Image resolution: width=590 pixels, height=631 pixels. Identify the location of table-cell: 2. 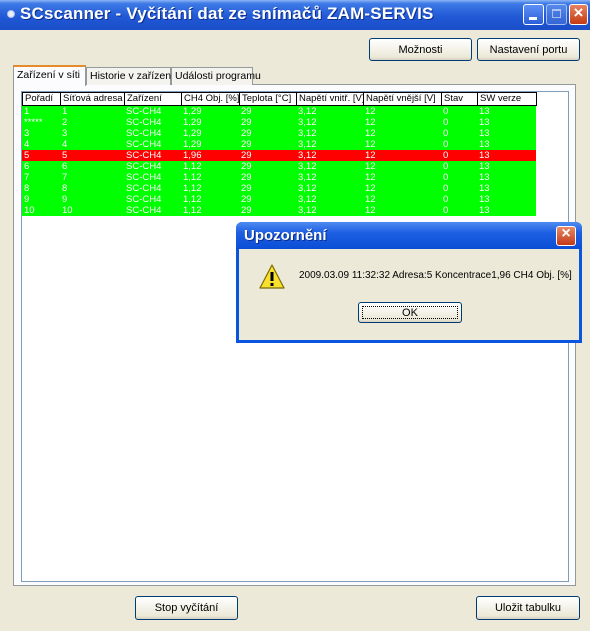
(65, 122).